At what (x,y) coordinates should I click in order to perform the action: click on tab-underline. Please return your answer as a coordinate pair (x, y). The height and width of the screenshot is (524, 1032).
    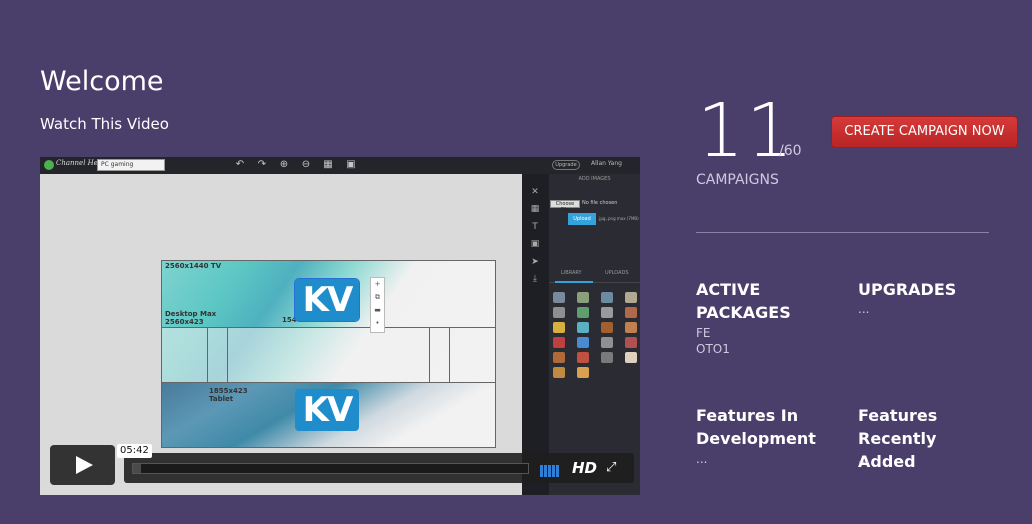
    Looking at the image, I should click on (574, 282).